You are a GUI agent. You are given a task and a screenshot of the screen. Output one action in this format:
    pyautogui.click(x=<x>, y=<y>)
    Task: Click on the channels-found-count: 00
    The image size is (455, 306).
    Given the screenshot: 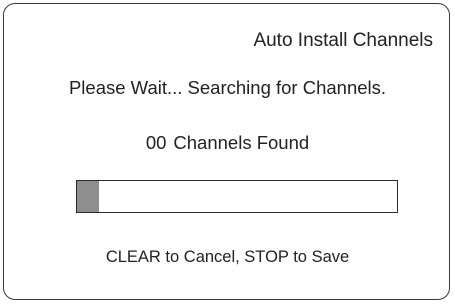 What is the action you would take?
    pyautogui.click(x=156, y=142)
    